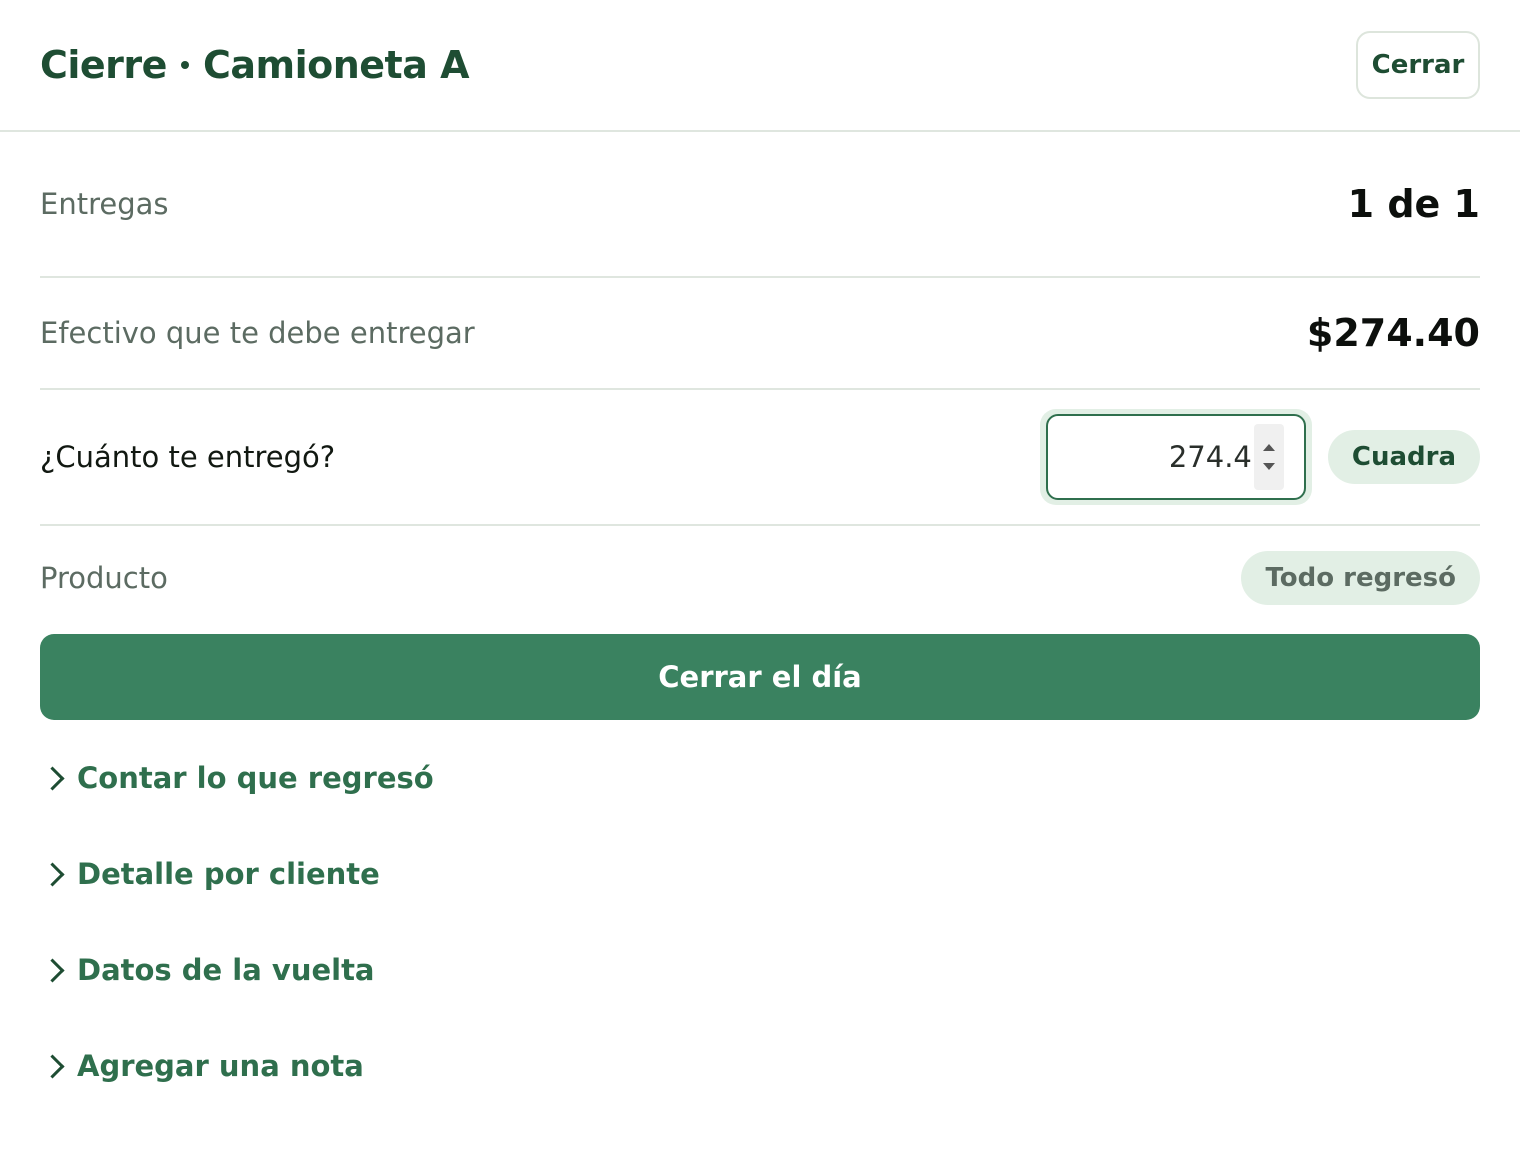  Describe the element at coordinates (226, 970) in the screenshot. I see `section-label: Datos de la vuelta` at that location.